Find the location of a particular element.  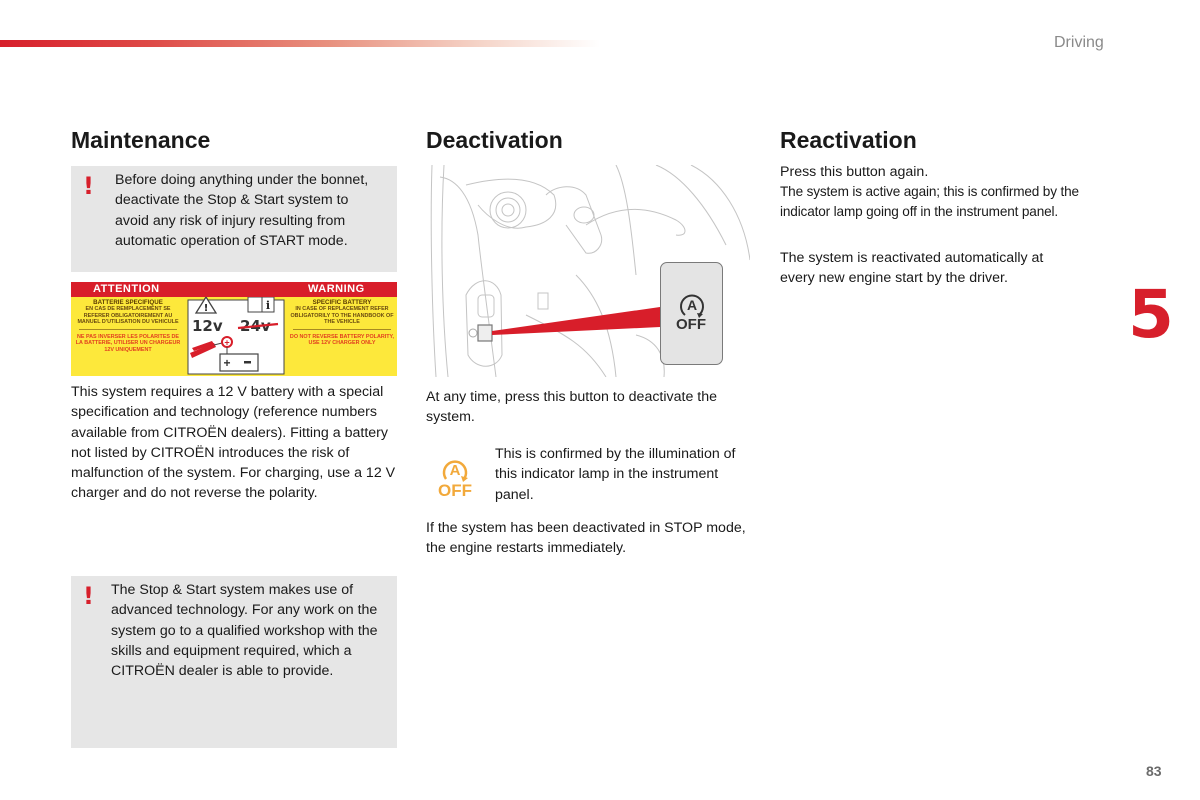

section-label: Driving is located at coordinates (1079, 42).